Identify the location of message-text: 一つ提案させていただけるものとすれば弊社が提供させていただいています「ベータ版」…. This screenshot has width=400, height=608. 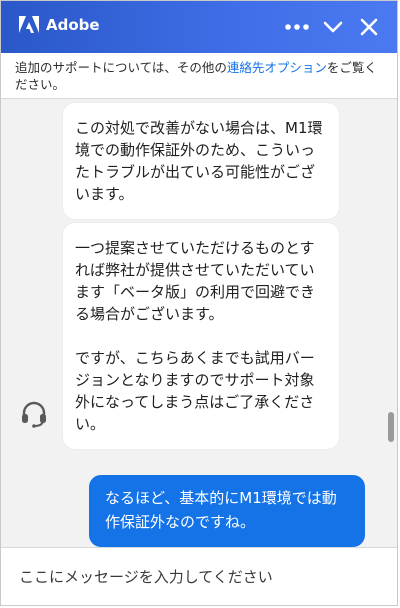
(195, 281).